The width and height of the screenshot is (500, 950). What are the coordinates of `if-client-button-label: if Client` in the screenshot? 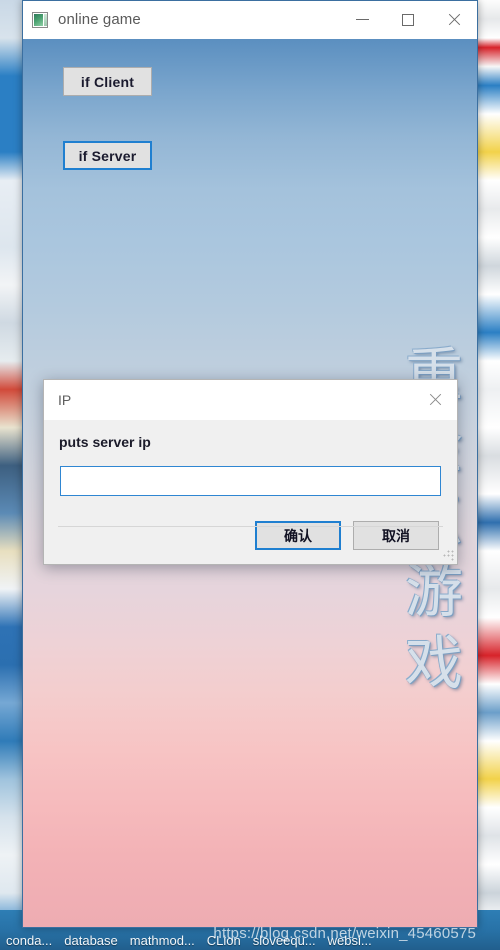 It's located at (107, 81).